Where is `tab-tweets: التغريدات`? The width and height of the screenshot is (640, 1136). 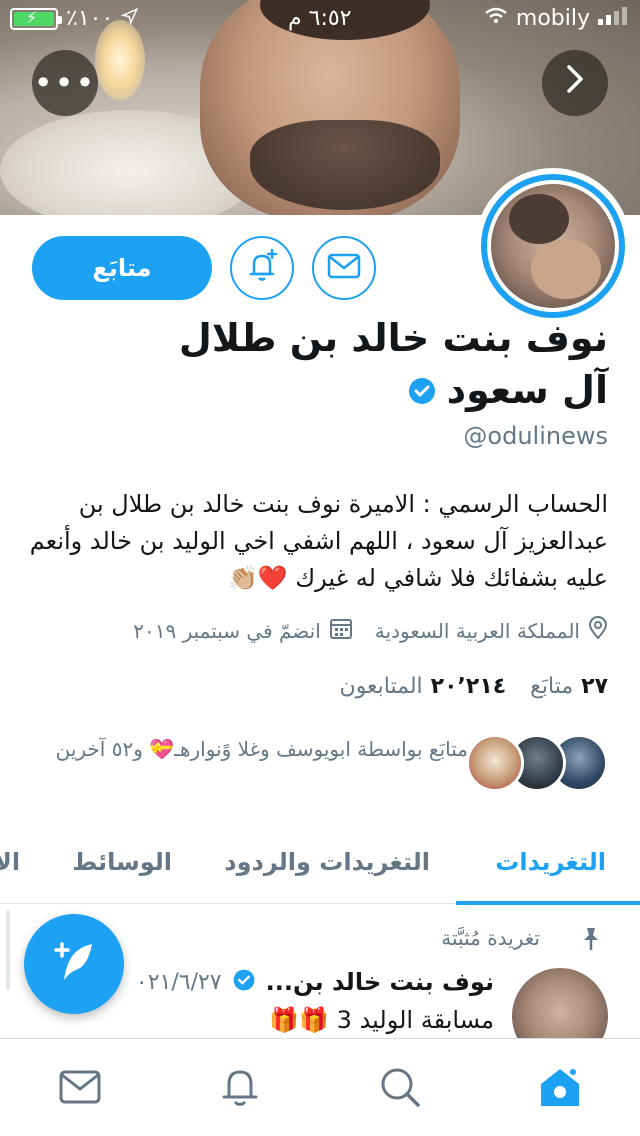 tab-tweets: التغريدات is located at coordinates (550, 862).